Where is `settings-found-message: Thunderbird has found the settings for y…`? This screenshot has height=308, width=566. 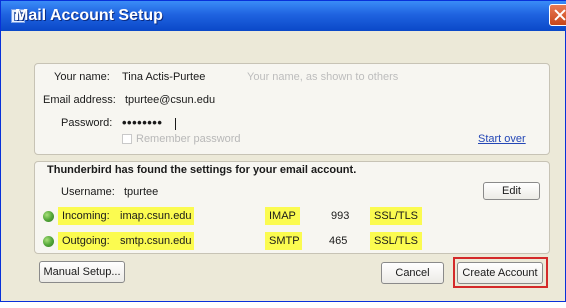
settings-found-message: Thunderbird has found the settings for y… is located at coordinates (202, 170).